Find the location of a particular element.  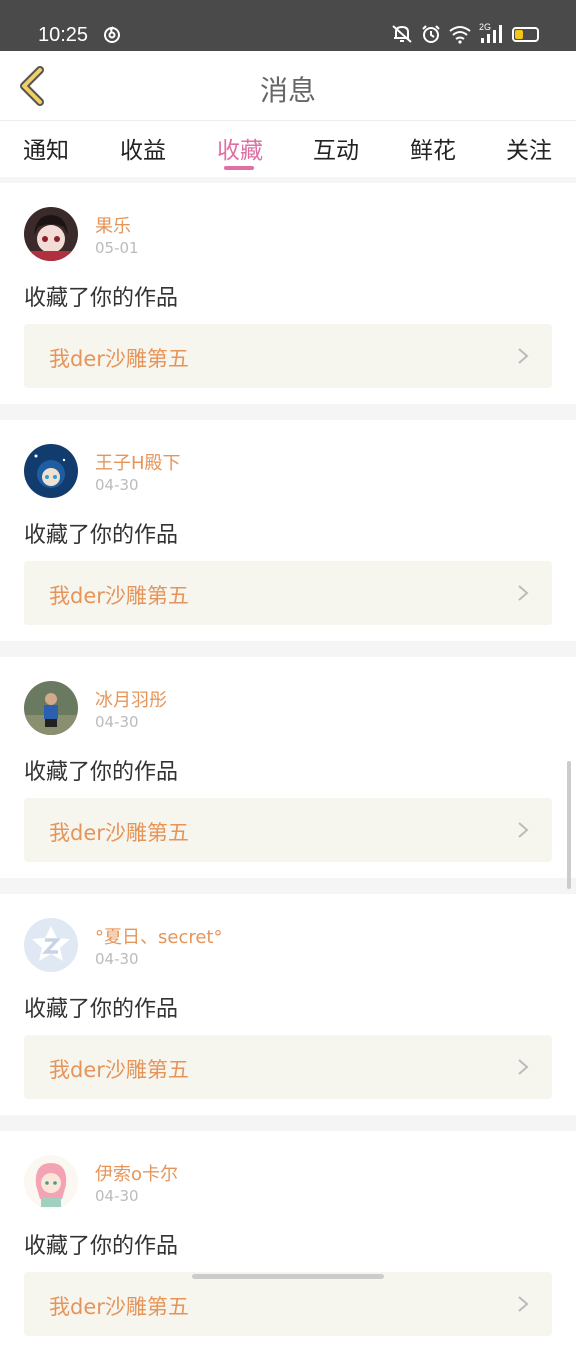

status-bar: 10:25 2G is located at coordinates (288, 25).